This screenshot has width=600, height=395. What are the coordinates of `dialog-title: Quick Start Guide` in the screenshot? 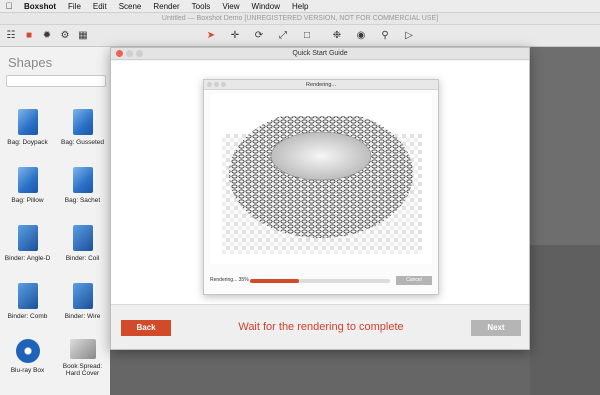 It's located at (320, 53).